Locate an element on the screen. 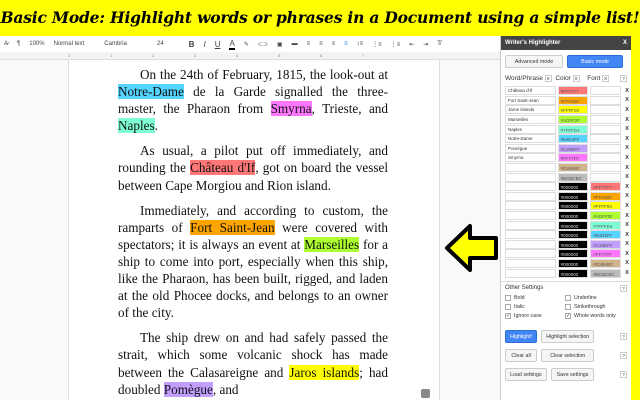 The height and width of the screenshot is (406, 640). clear-all-button: Clear all is located at coordinates (521, 355).